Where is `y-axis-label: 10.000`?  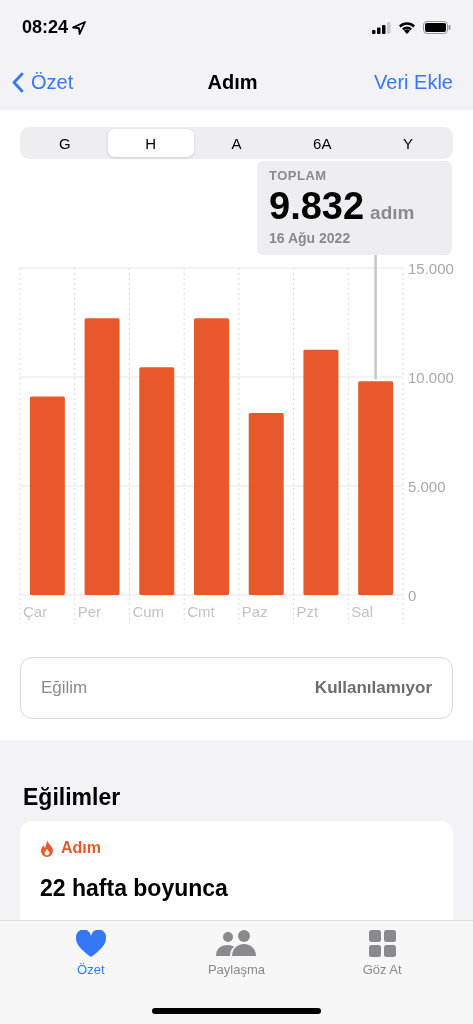
y-axis-label: 10.000 is located at coordinates (431, 377).